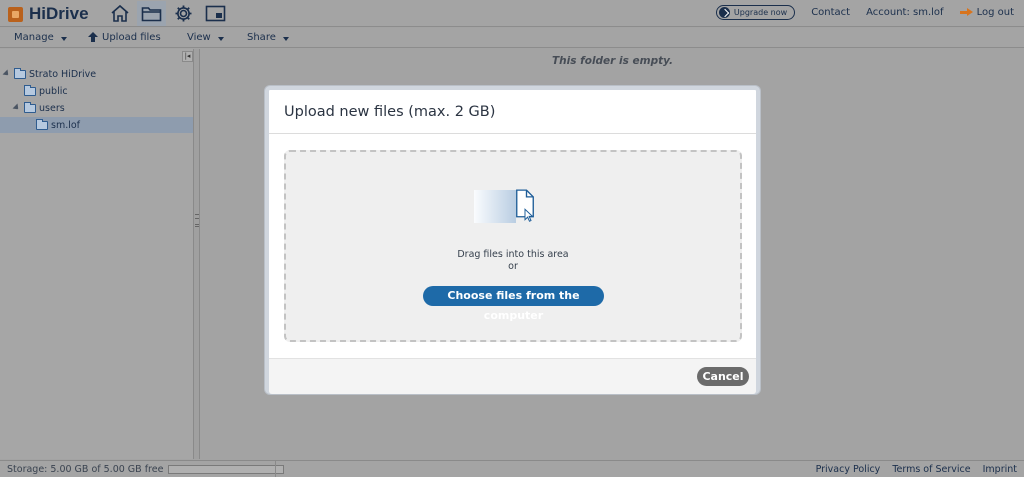  I want to click on dialog-footer: Cancel, so click(512, 376).